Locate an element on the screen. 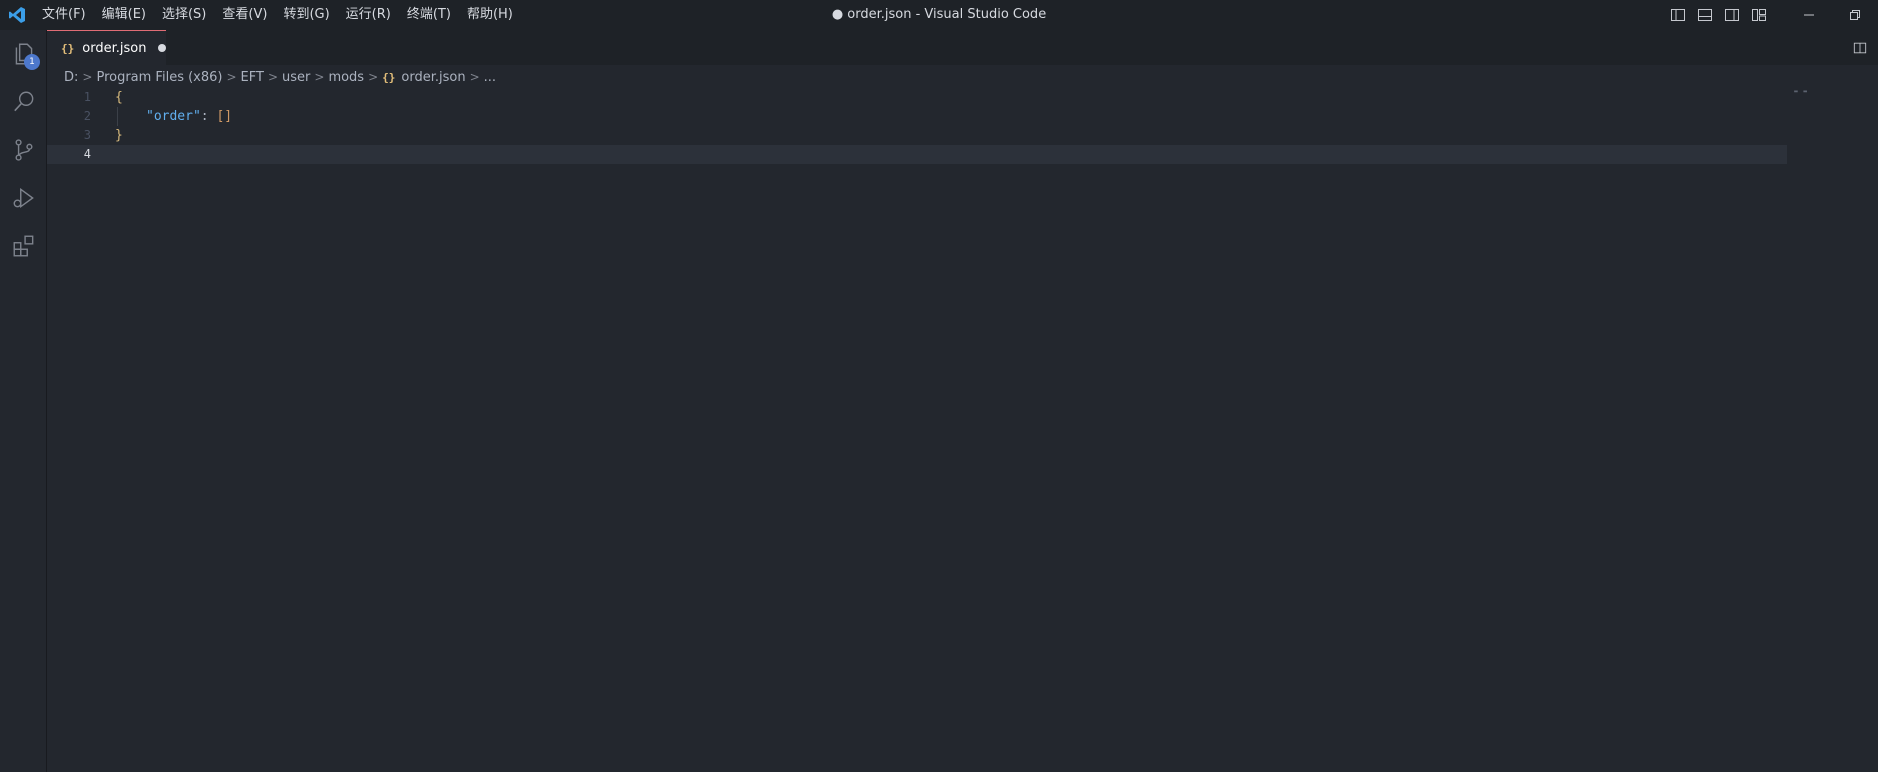 The image size is (1878, 772). menu-go: 转到(G) is located at coordinates (306, 15).